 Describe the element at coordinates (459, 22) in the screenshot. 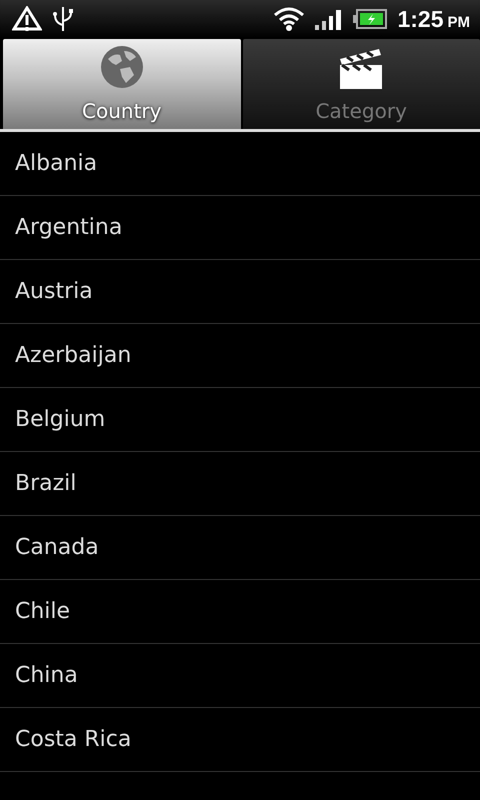

I see `clock-period: PM` at that location.